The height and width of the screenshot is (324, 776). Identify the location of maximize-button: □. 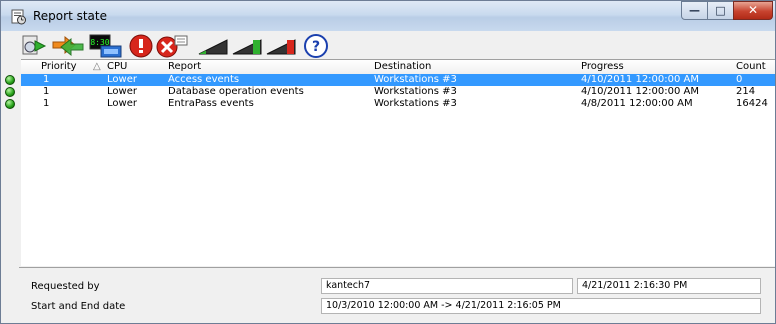
(720, 10).